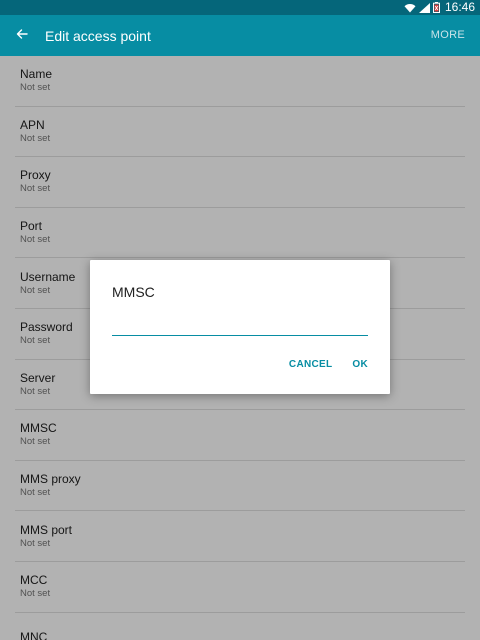 This screenshot has width=480, height=640. Describe the element at coordinates (459, 7) in the screenshot. I see `clock: 16:46` at that location.